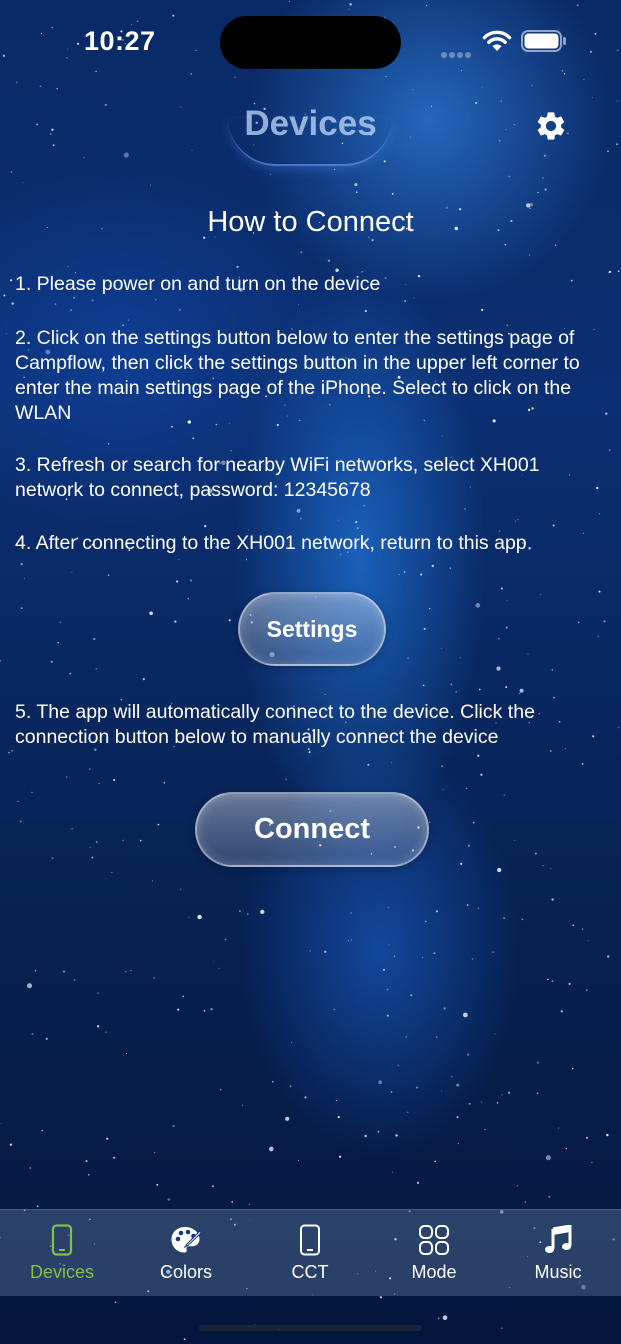  Describe the element at coordinates (310, 1328) in the screenshot. I see `home-indicator` at that location.